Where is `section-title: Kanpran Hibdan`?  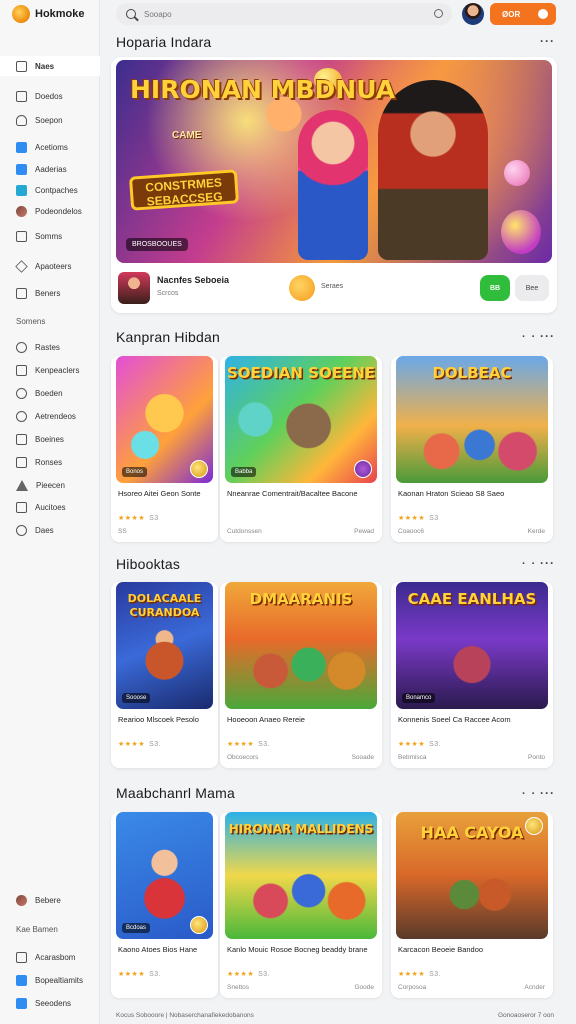 section-title: Kanpran Hibdan is located at coordinates (168, 337).